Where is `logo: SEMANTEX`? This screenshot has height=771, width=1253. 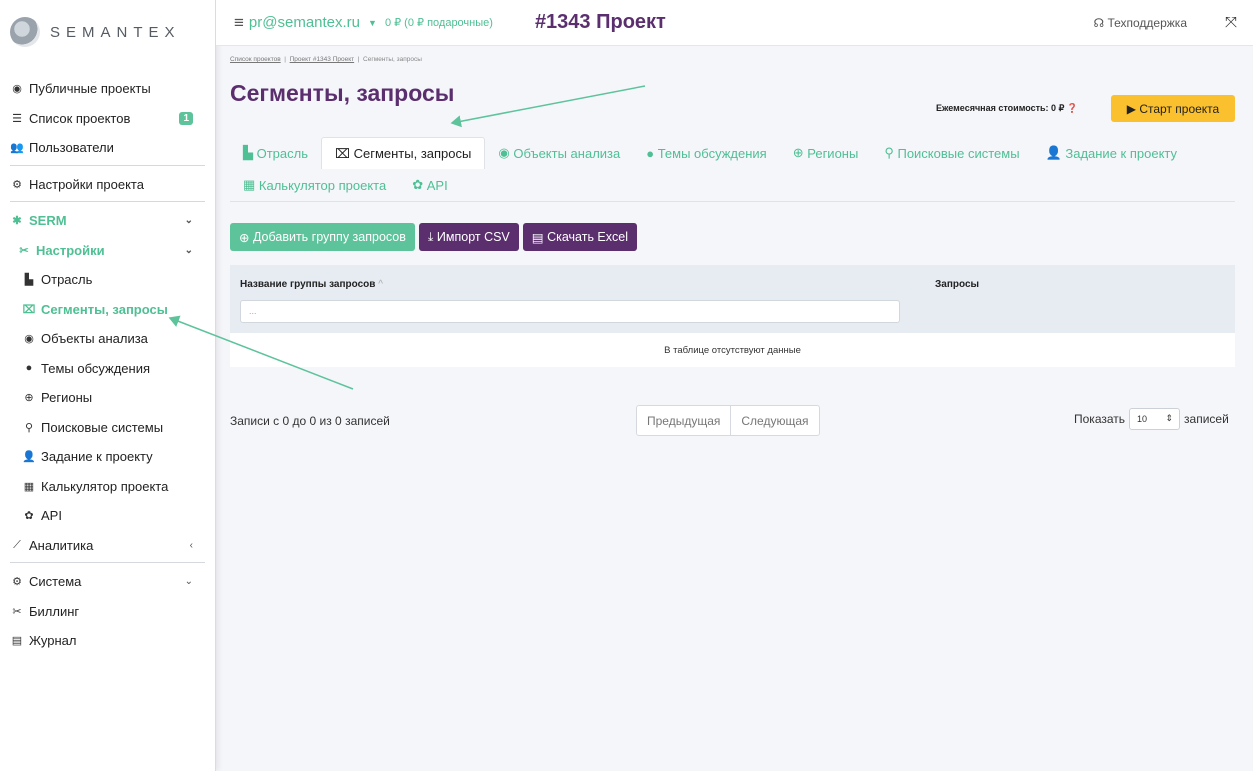
logo: SEMANTEX is located at coordinates (107, 32).